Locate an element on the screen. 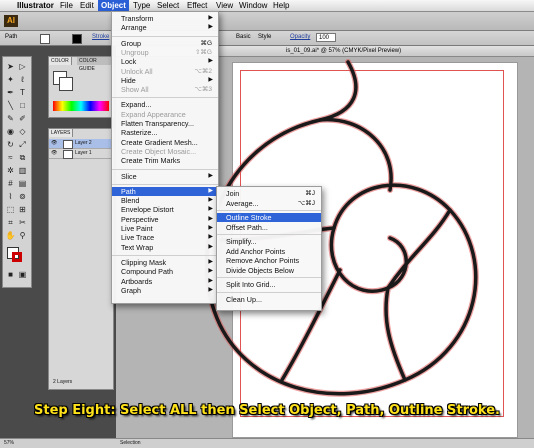 The image size is (534, 448). menu-object: Object is located at coordinates (113, 5).